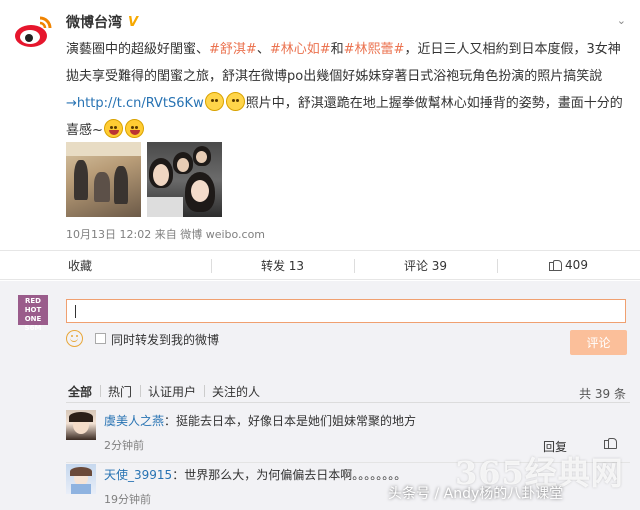  I want to click on post-link: →http://t.cn/RVtS6Kw, so click(135, 103).